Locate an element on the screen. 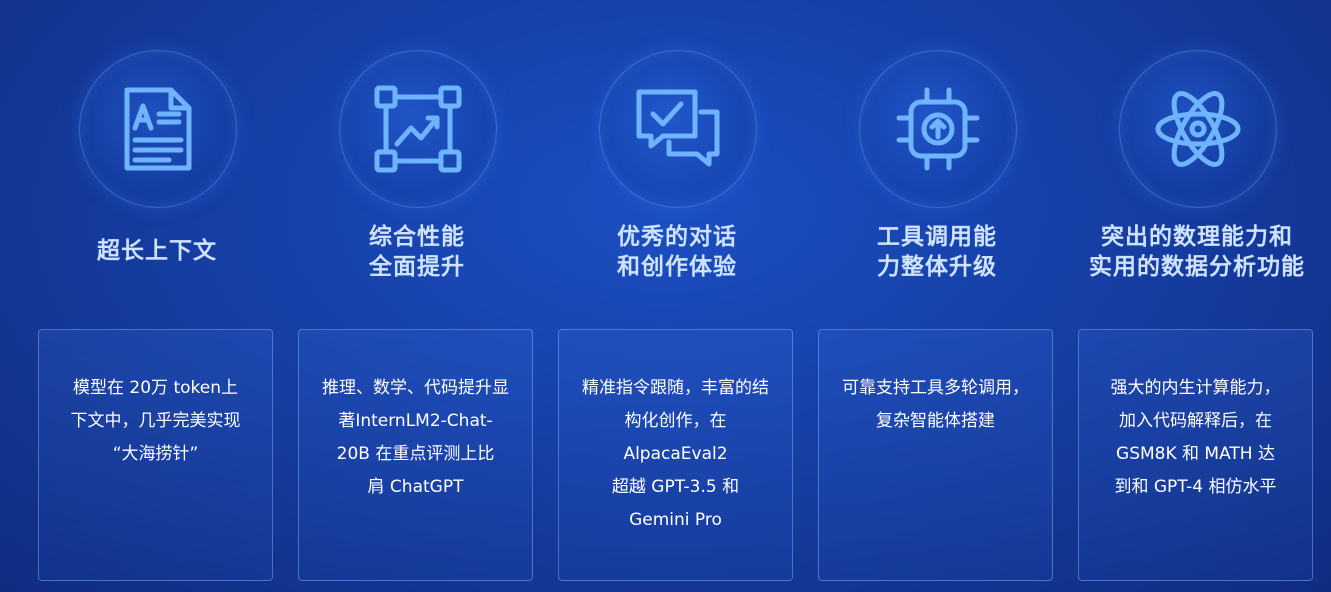 The image size is (1331, 592). atom-icon is located at coordinates (1198, 129).